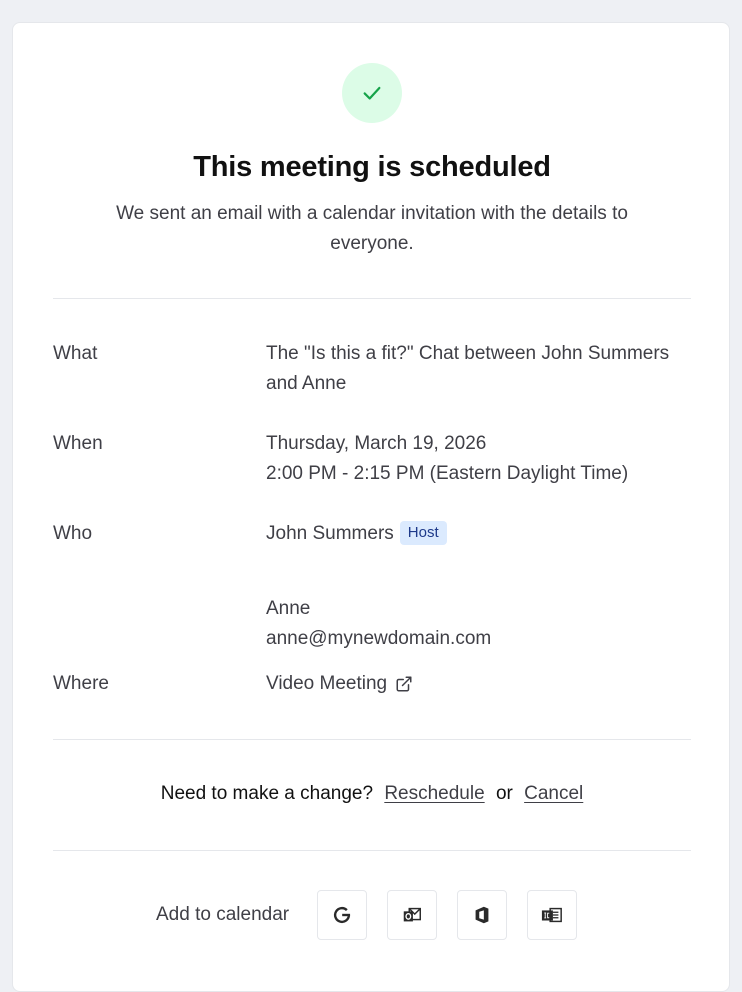 The width and height of the screenshot is (742, 992). I want to click on change-prompt: Need to make a change?, so click(267, 793).